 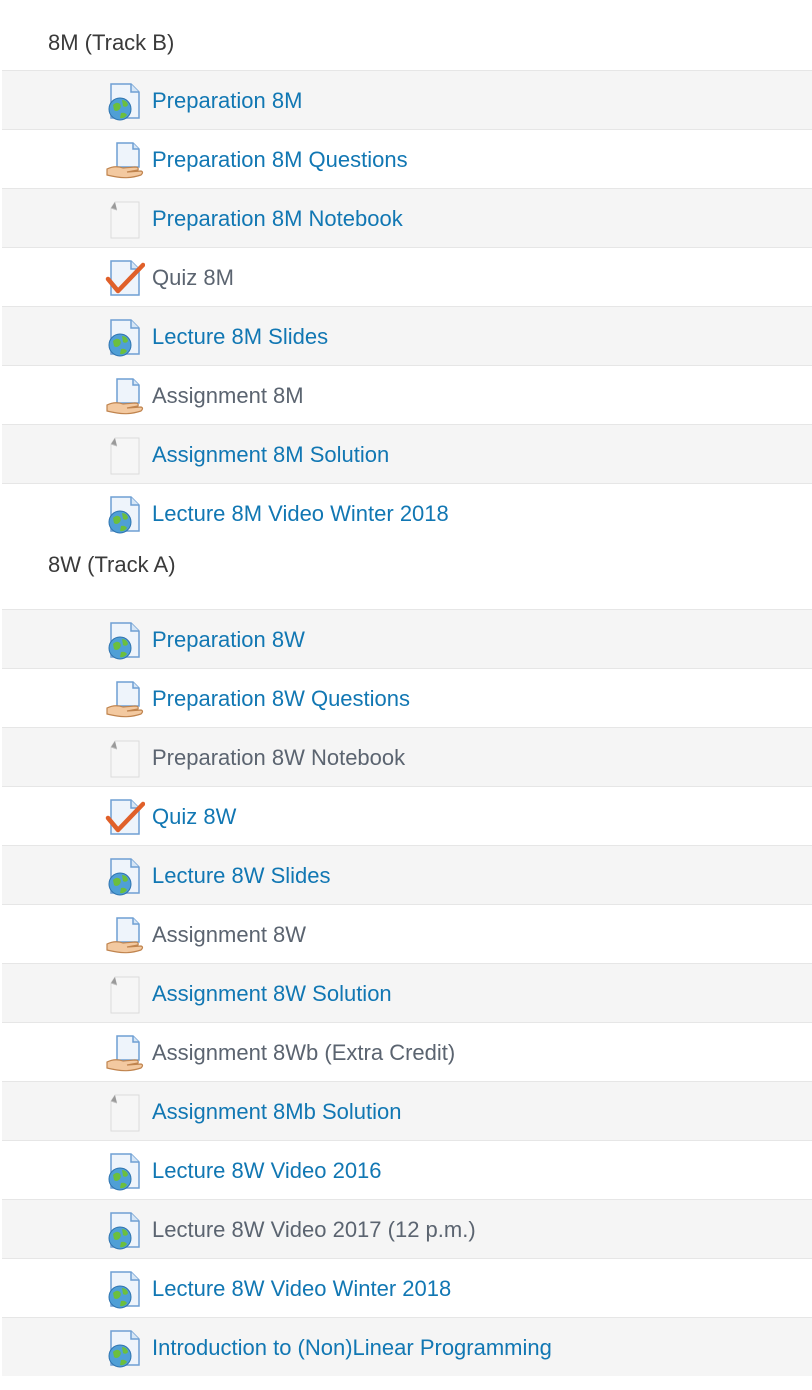 What do you see at coordinates (407, 276) in the screenshot?
I see `activity-row: Quiz 8M` at bounding box center [407, 276].